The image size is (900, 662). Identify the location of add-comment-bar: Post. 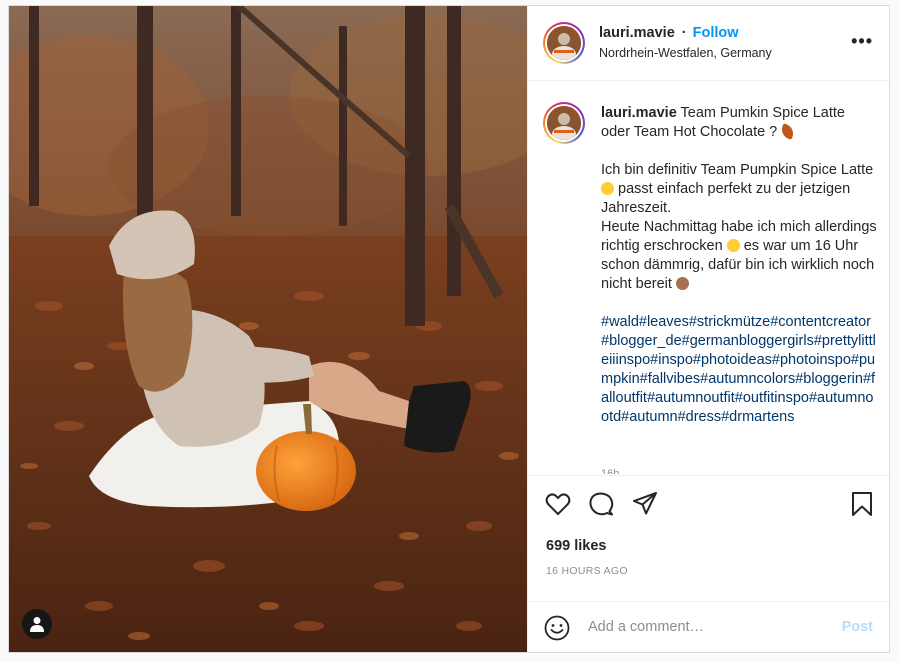
(708, 626).